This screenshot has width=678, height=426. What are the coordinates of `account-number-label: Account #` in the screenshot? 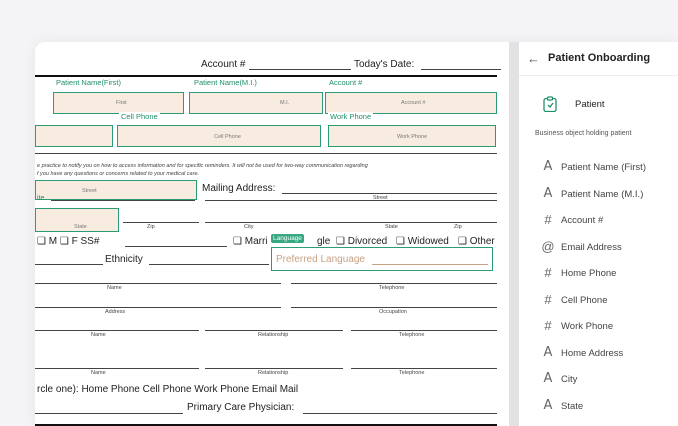 It's located at (346, 82).